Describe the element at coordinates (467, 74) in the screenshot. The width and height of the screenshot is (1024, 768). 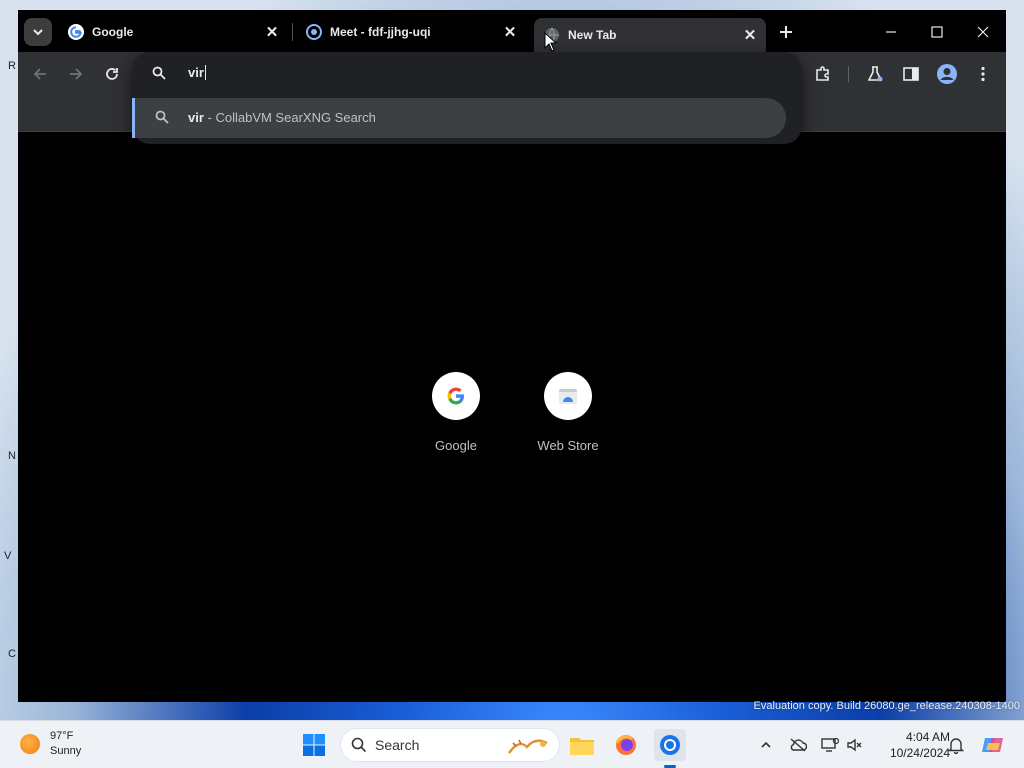
I see `omnibox: vir` at that location.